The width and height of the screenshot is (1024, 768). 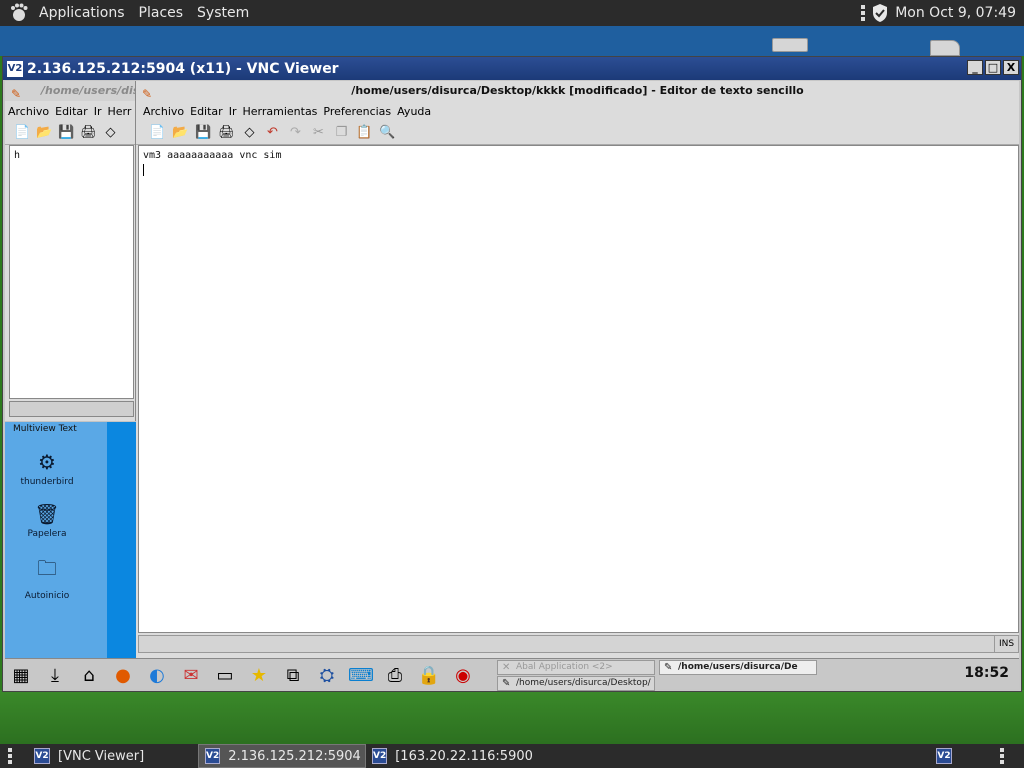 I want to click on multiview-strip, so click(x=121, y=540).